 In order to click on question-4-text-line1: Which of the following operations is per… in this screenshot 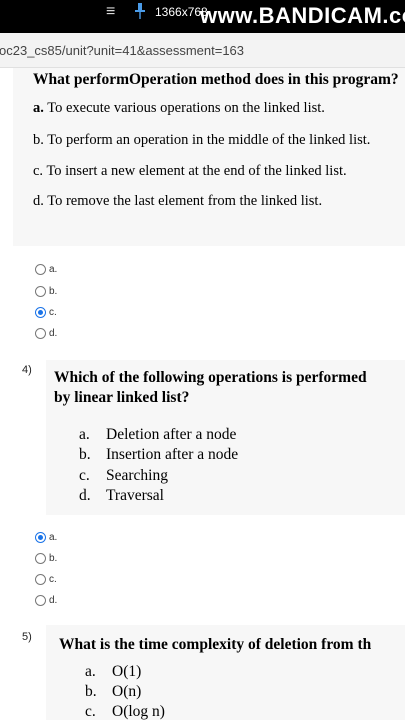, I will do `click(210, 377)`.